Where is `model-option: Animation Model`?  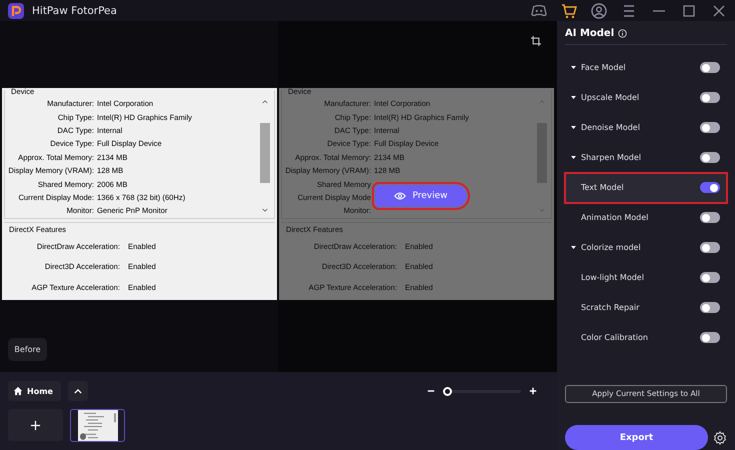
model-option: Animation Model is located at coordinates (646, 217).